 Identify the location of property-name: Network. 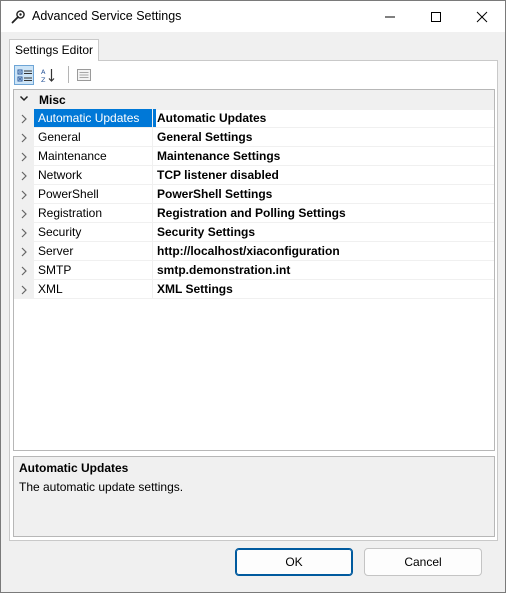
(95, 175).